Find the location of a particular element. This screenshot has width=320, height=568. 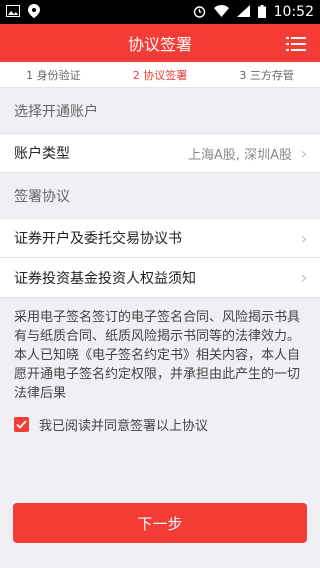

wifi-icon is located at coordinates (221, 12).